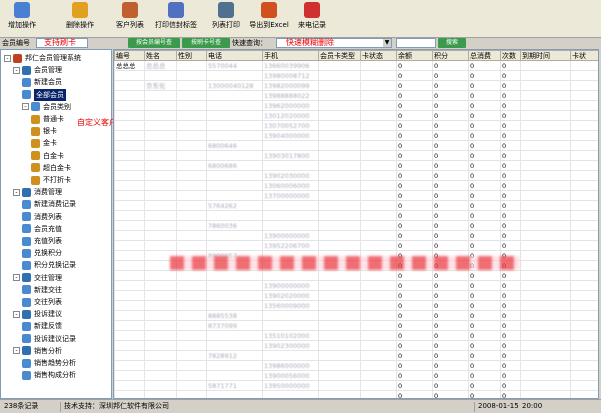  I want to click on toolbar-button-3: 打印信封标签, so click(176, 19).